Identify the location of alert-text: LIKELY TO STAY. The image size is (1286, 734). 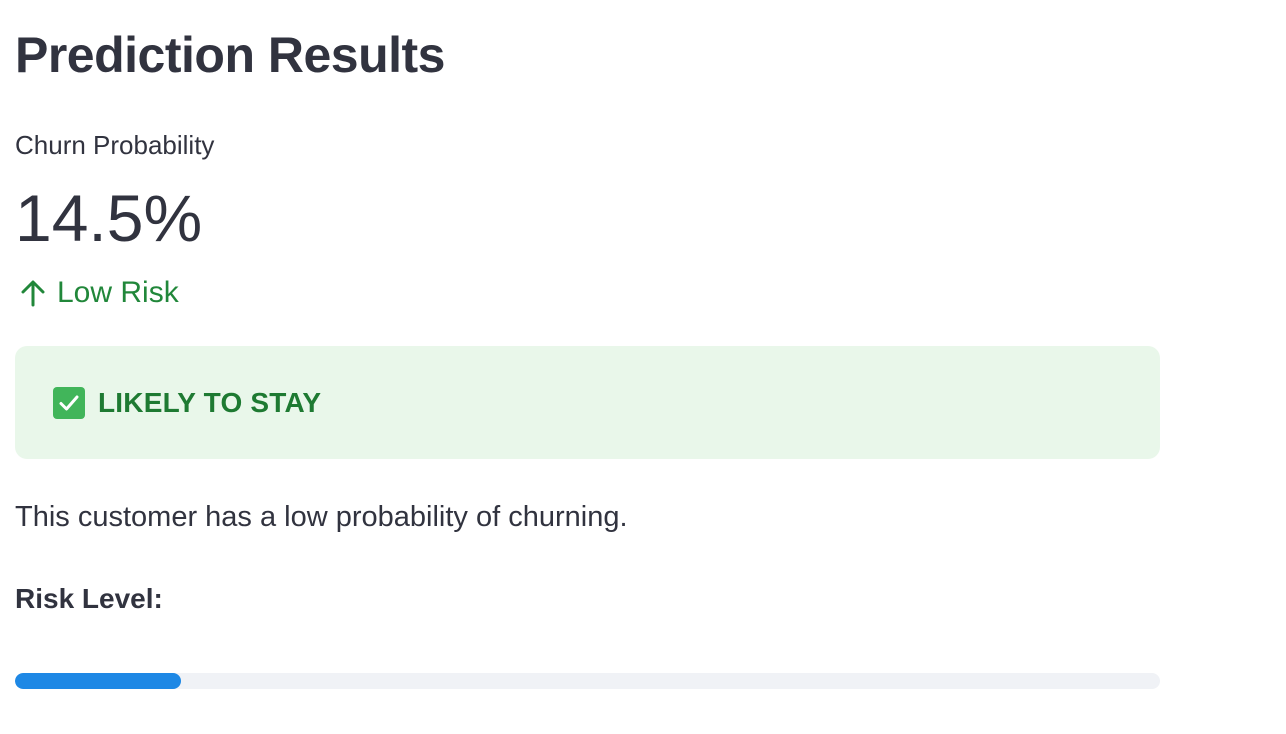
(210, 402).